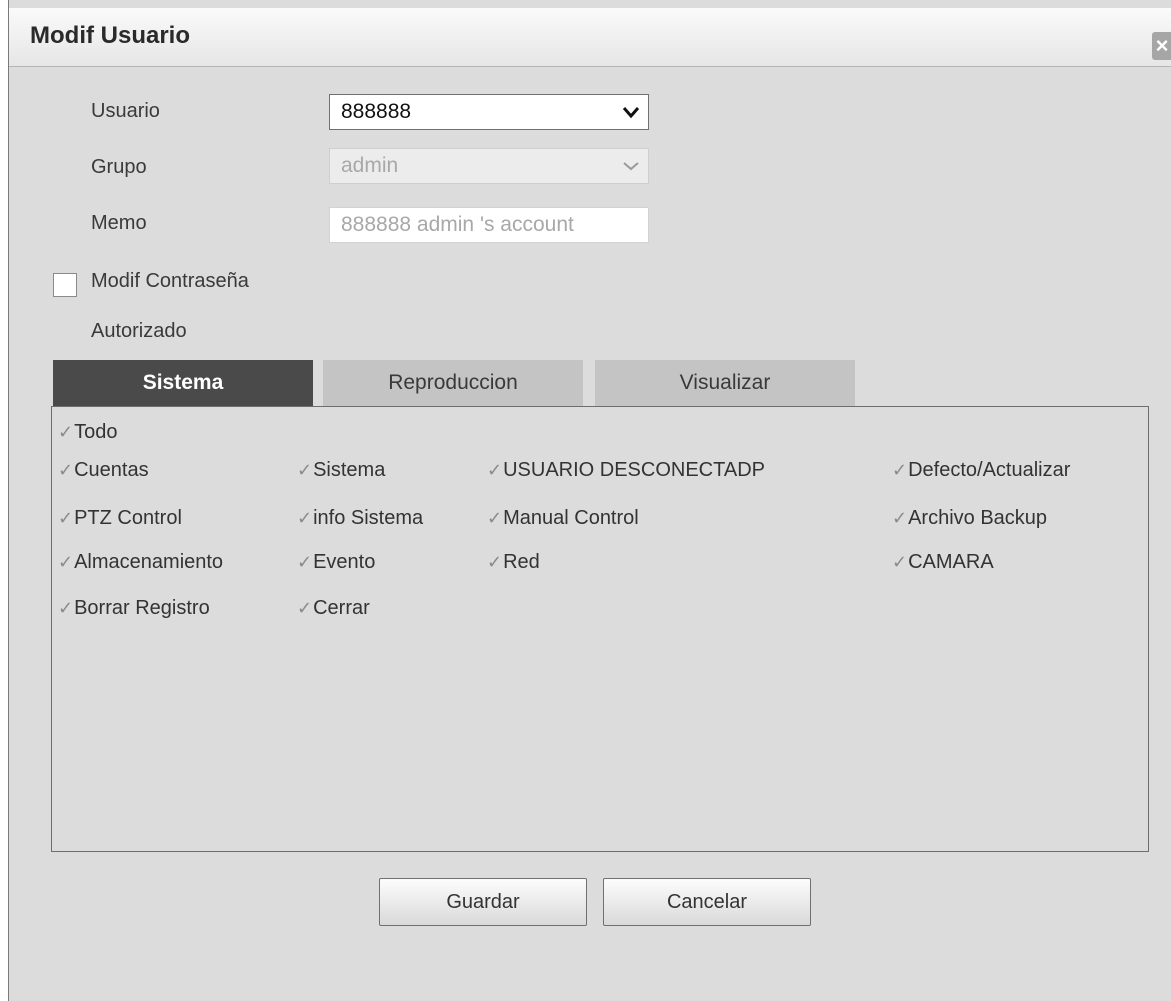  I want to click on memo-field: 888888 admin 's account, so click(489, 225).